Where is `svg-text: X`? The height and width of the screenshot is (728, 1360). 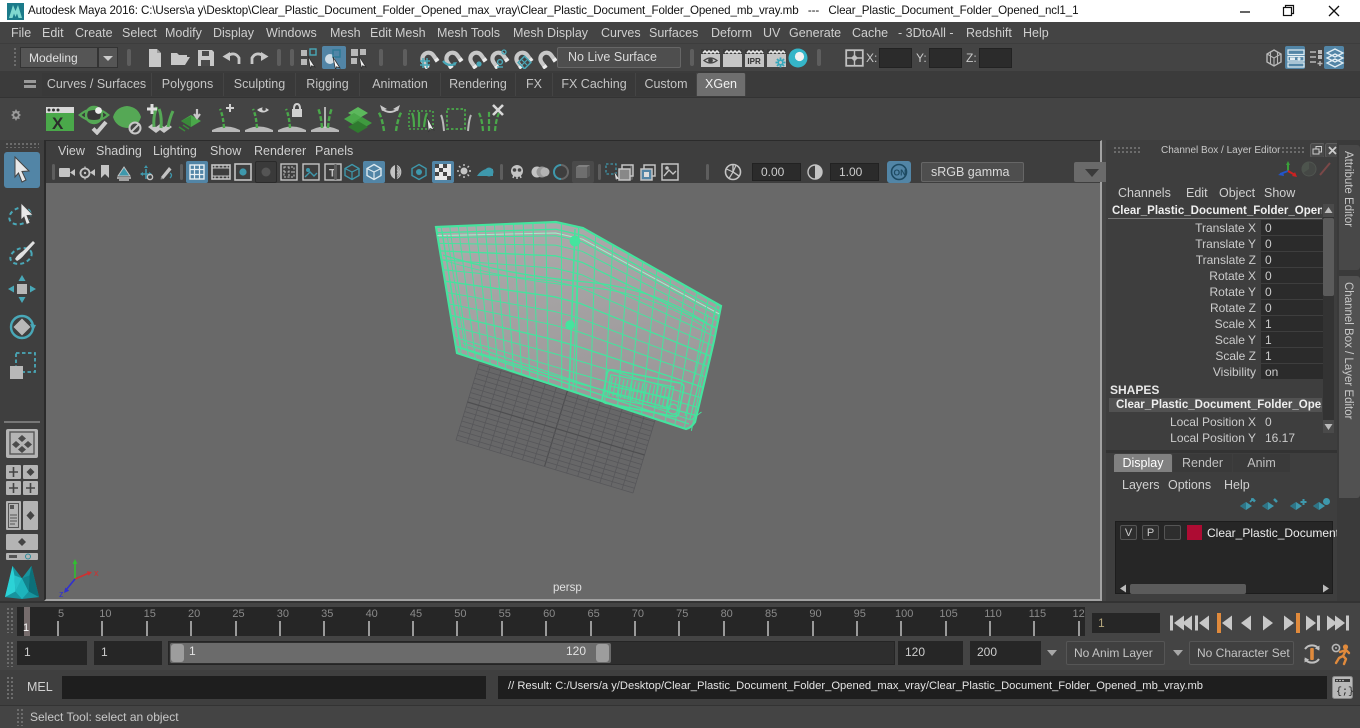 svg-text: X is located at coordinates (58, 123).